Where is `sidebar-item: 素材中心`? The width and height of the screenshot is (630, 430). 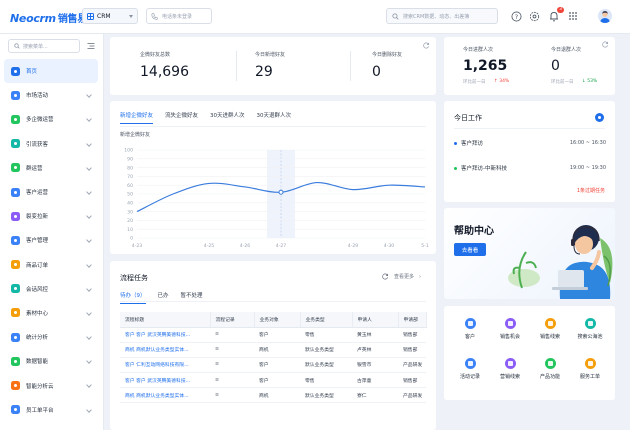 sidebar-item: 素材中心 is located at coordinates (51, 313).